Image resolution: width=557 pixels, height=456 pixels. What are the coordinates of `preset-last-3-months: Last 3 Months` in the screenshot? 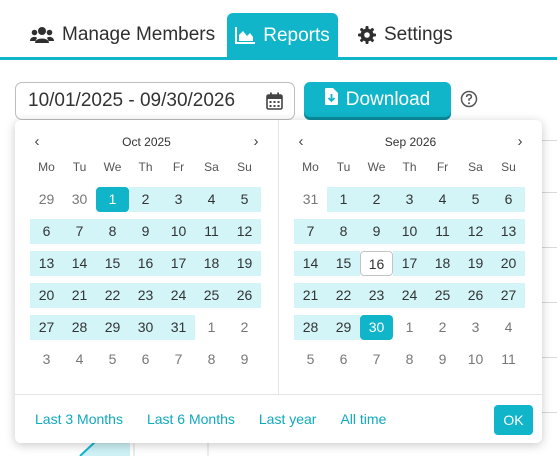 It's located at (79, 419).